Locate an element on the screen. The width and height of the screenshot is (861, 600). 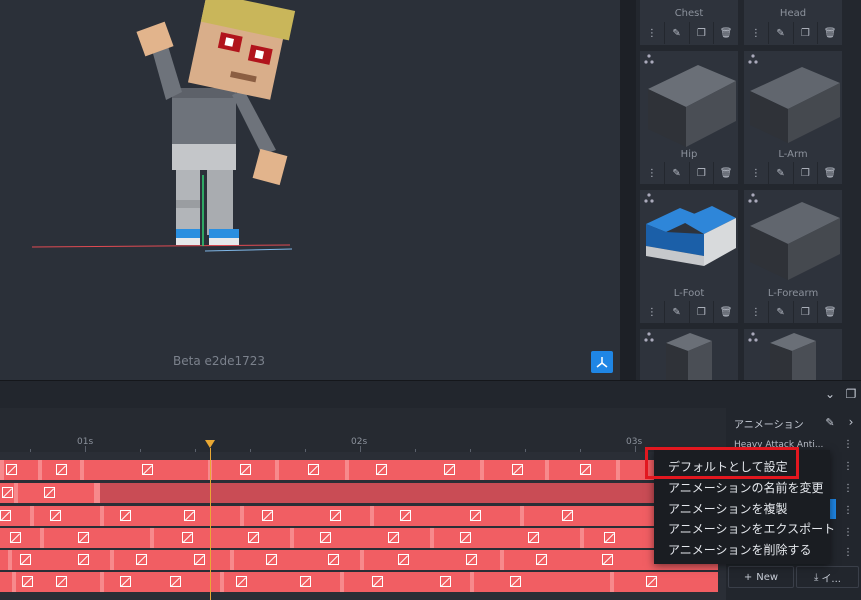
axis-gizmo-icon is located at coordinates (602, 362).